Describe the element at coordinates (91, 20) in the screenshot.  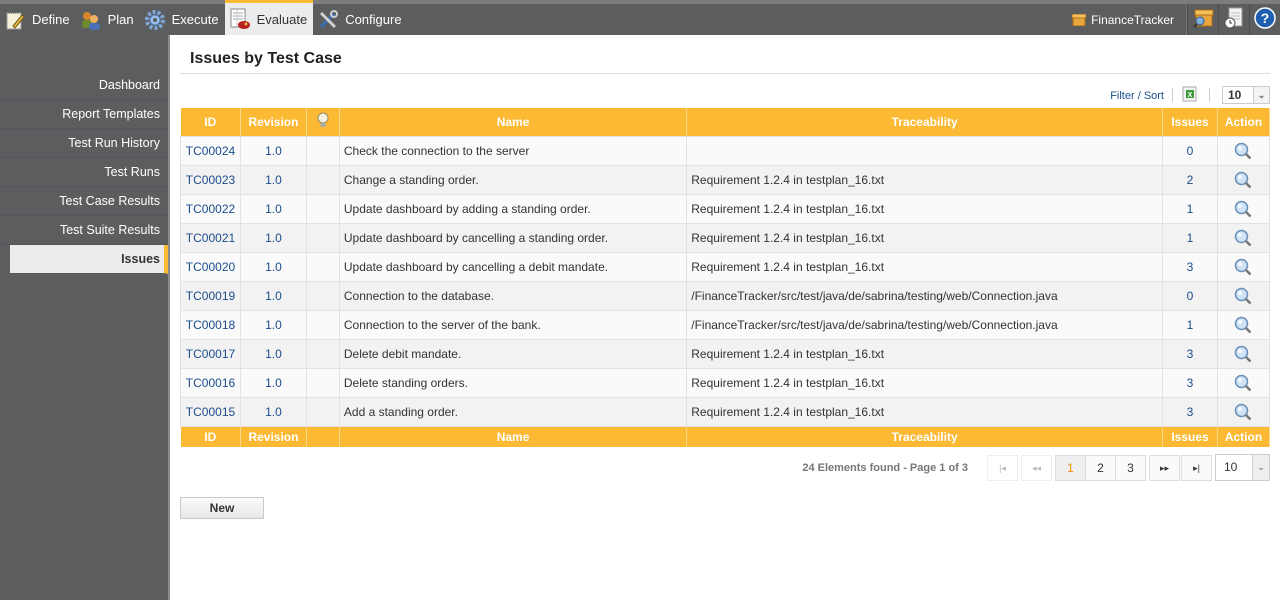
I see `users-icon` at that location.